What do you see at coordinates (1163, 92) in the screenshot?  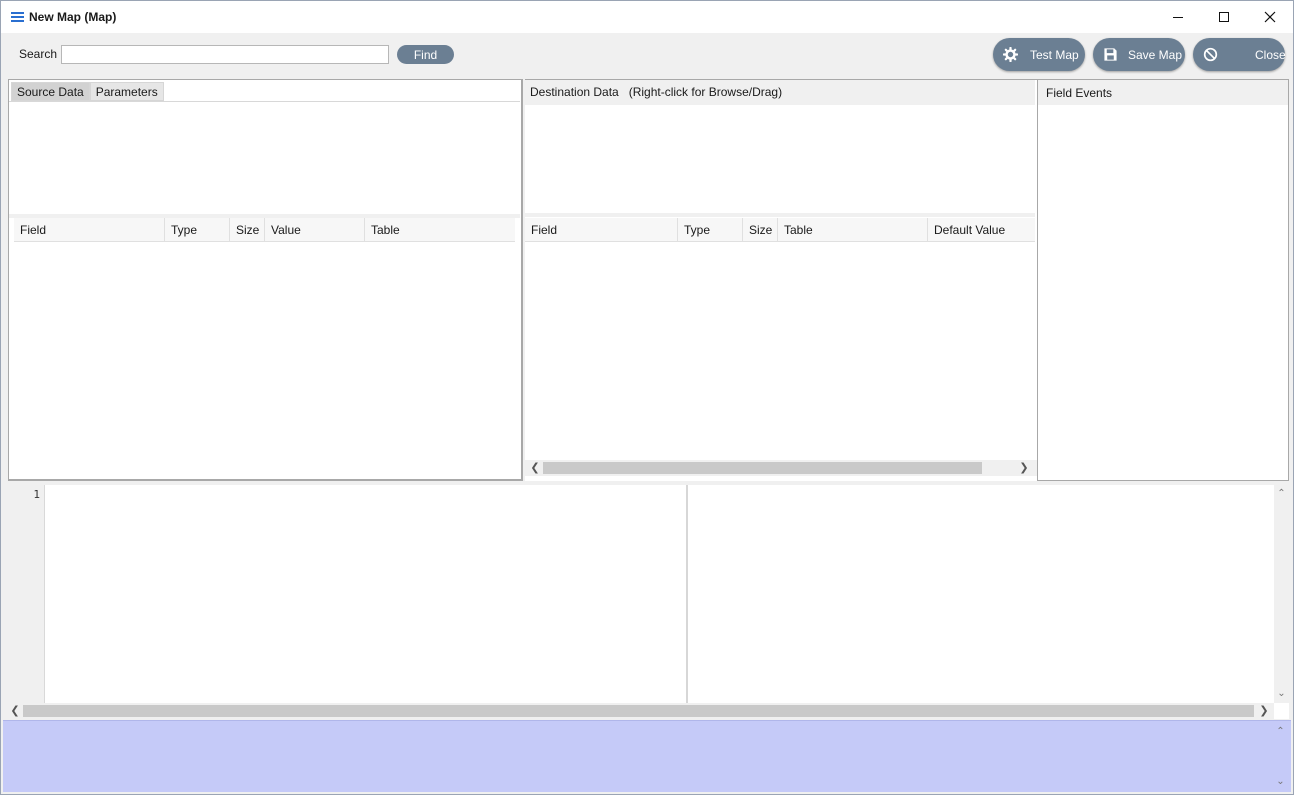 I see `field-events-header: Field Events` at bounding box center [1163, 92].